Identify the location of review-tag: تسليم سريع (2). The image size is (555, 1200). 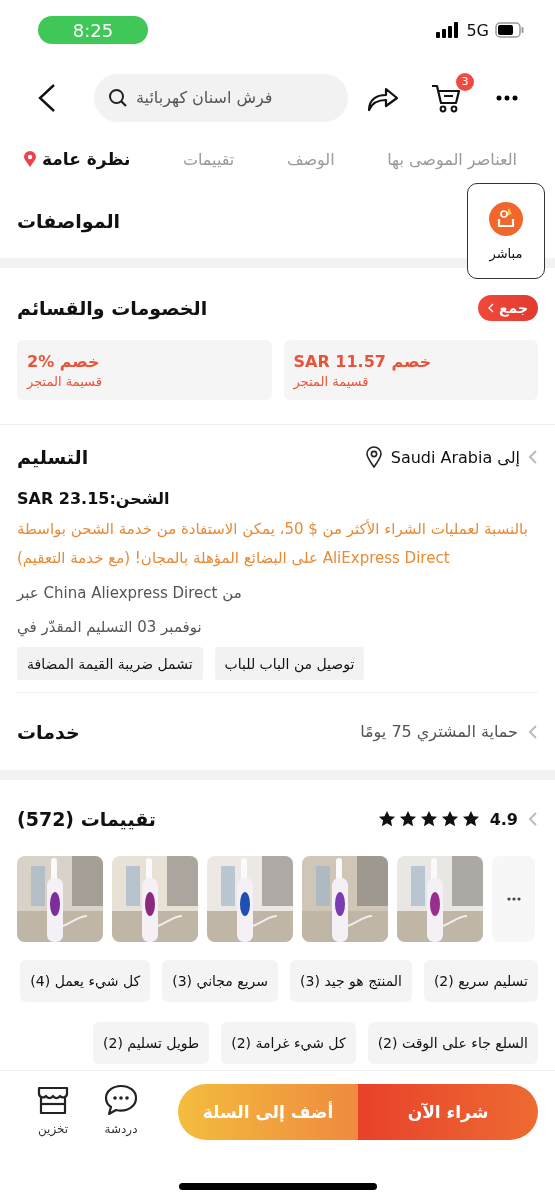
(480, 981).